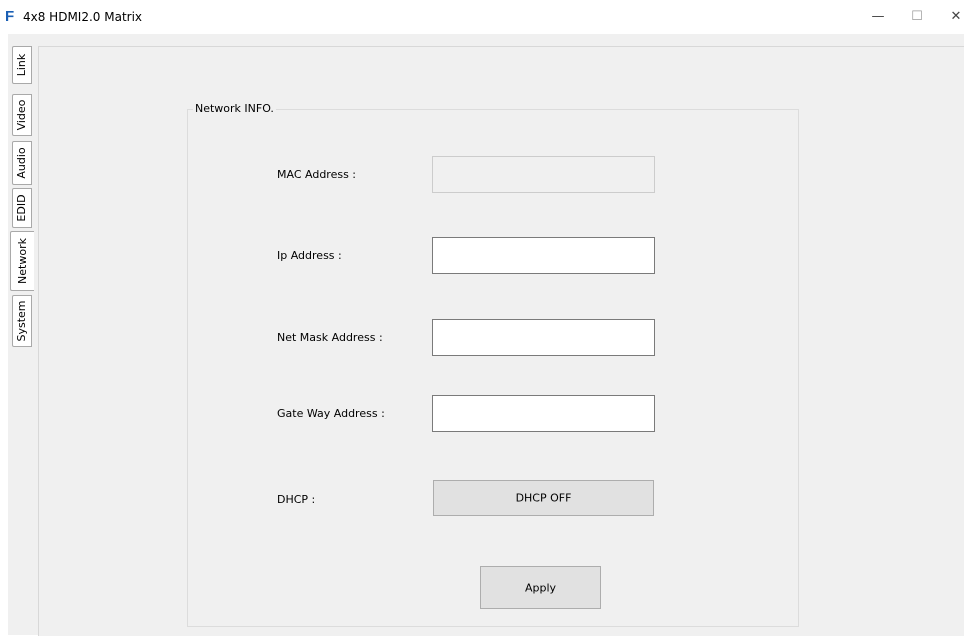 This screenshot has height=636, width=964. I want to click on tab-edid-label: EDID, so click(21, 208).